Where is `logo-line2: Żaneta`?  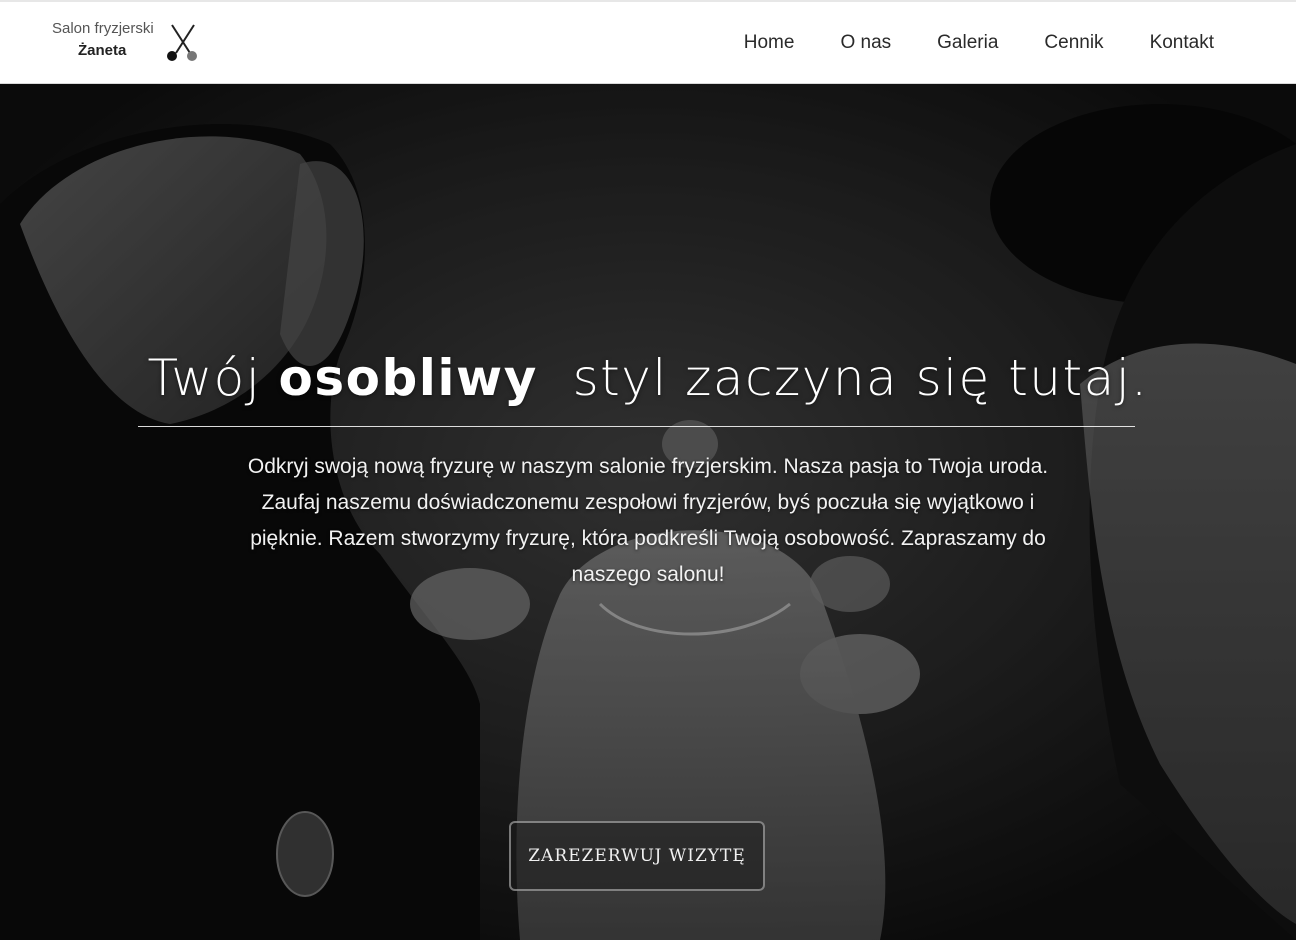 logo-line2: Żaneta is located at coordinates (102, 50).